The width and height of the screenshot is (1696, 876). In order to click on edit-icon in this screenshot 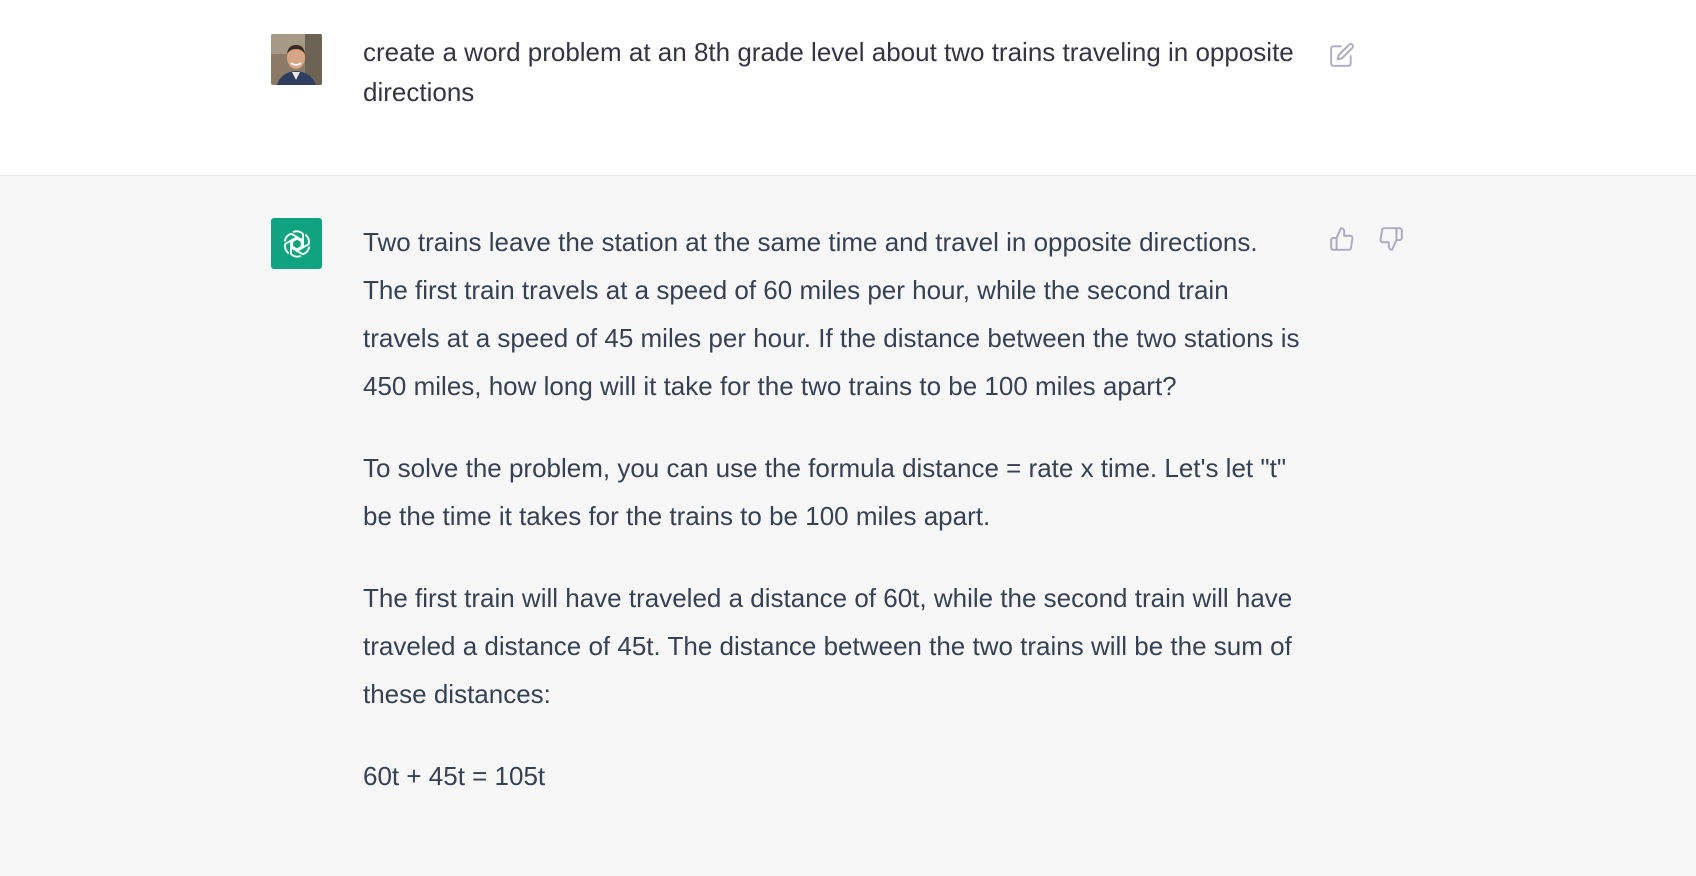, I will do `click(1342, 55)`.